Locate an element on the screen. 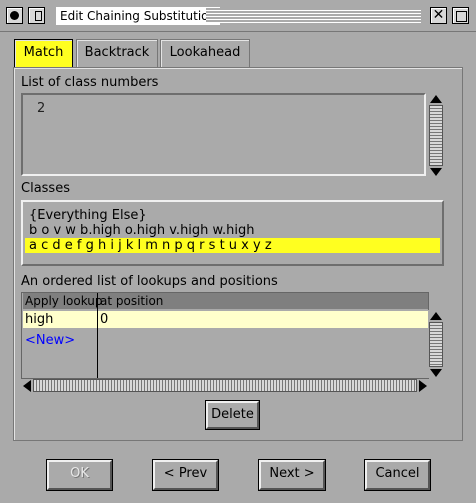 Image resolution: width=476 pixels, height=503 pixels. column-divider is located at coordinates (97, 335).